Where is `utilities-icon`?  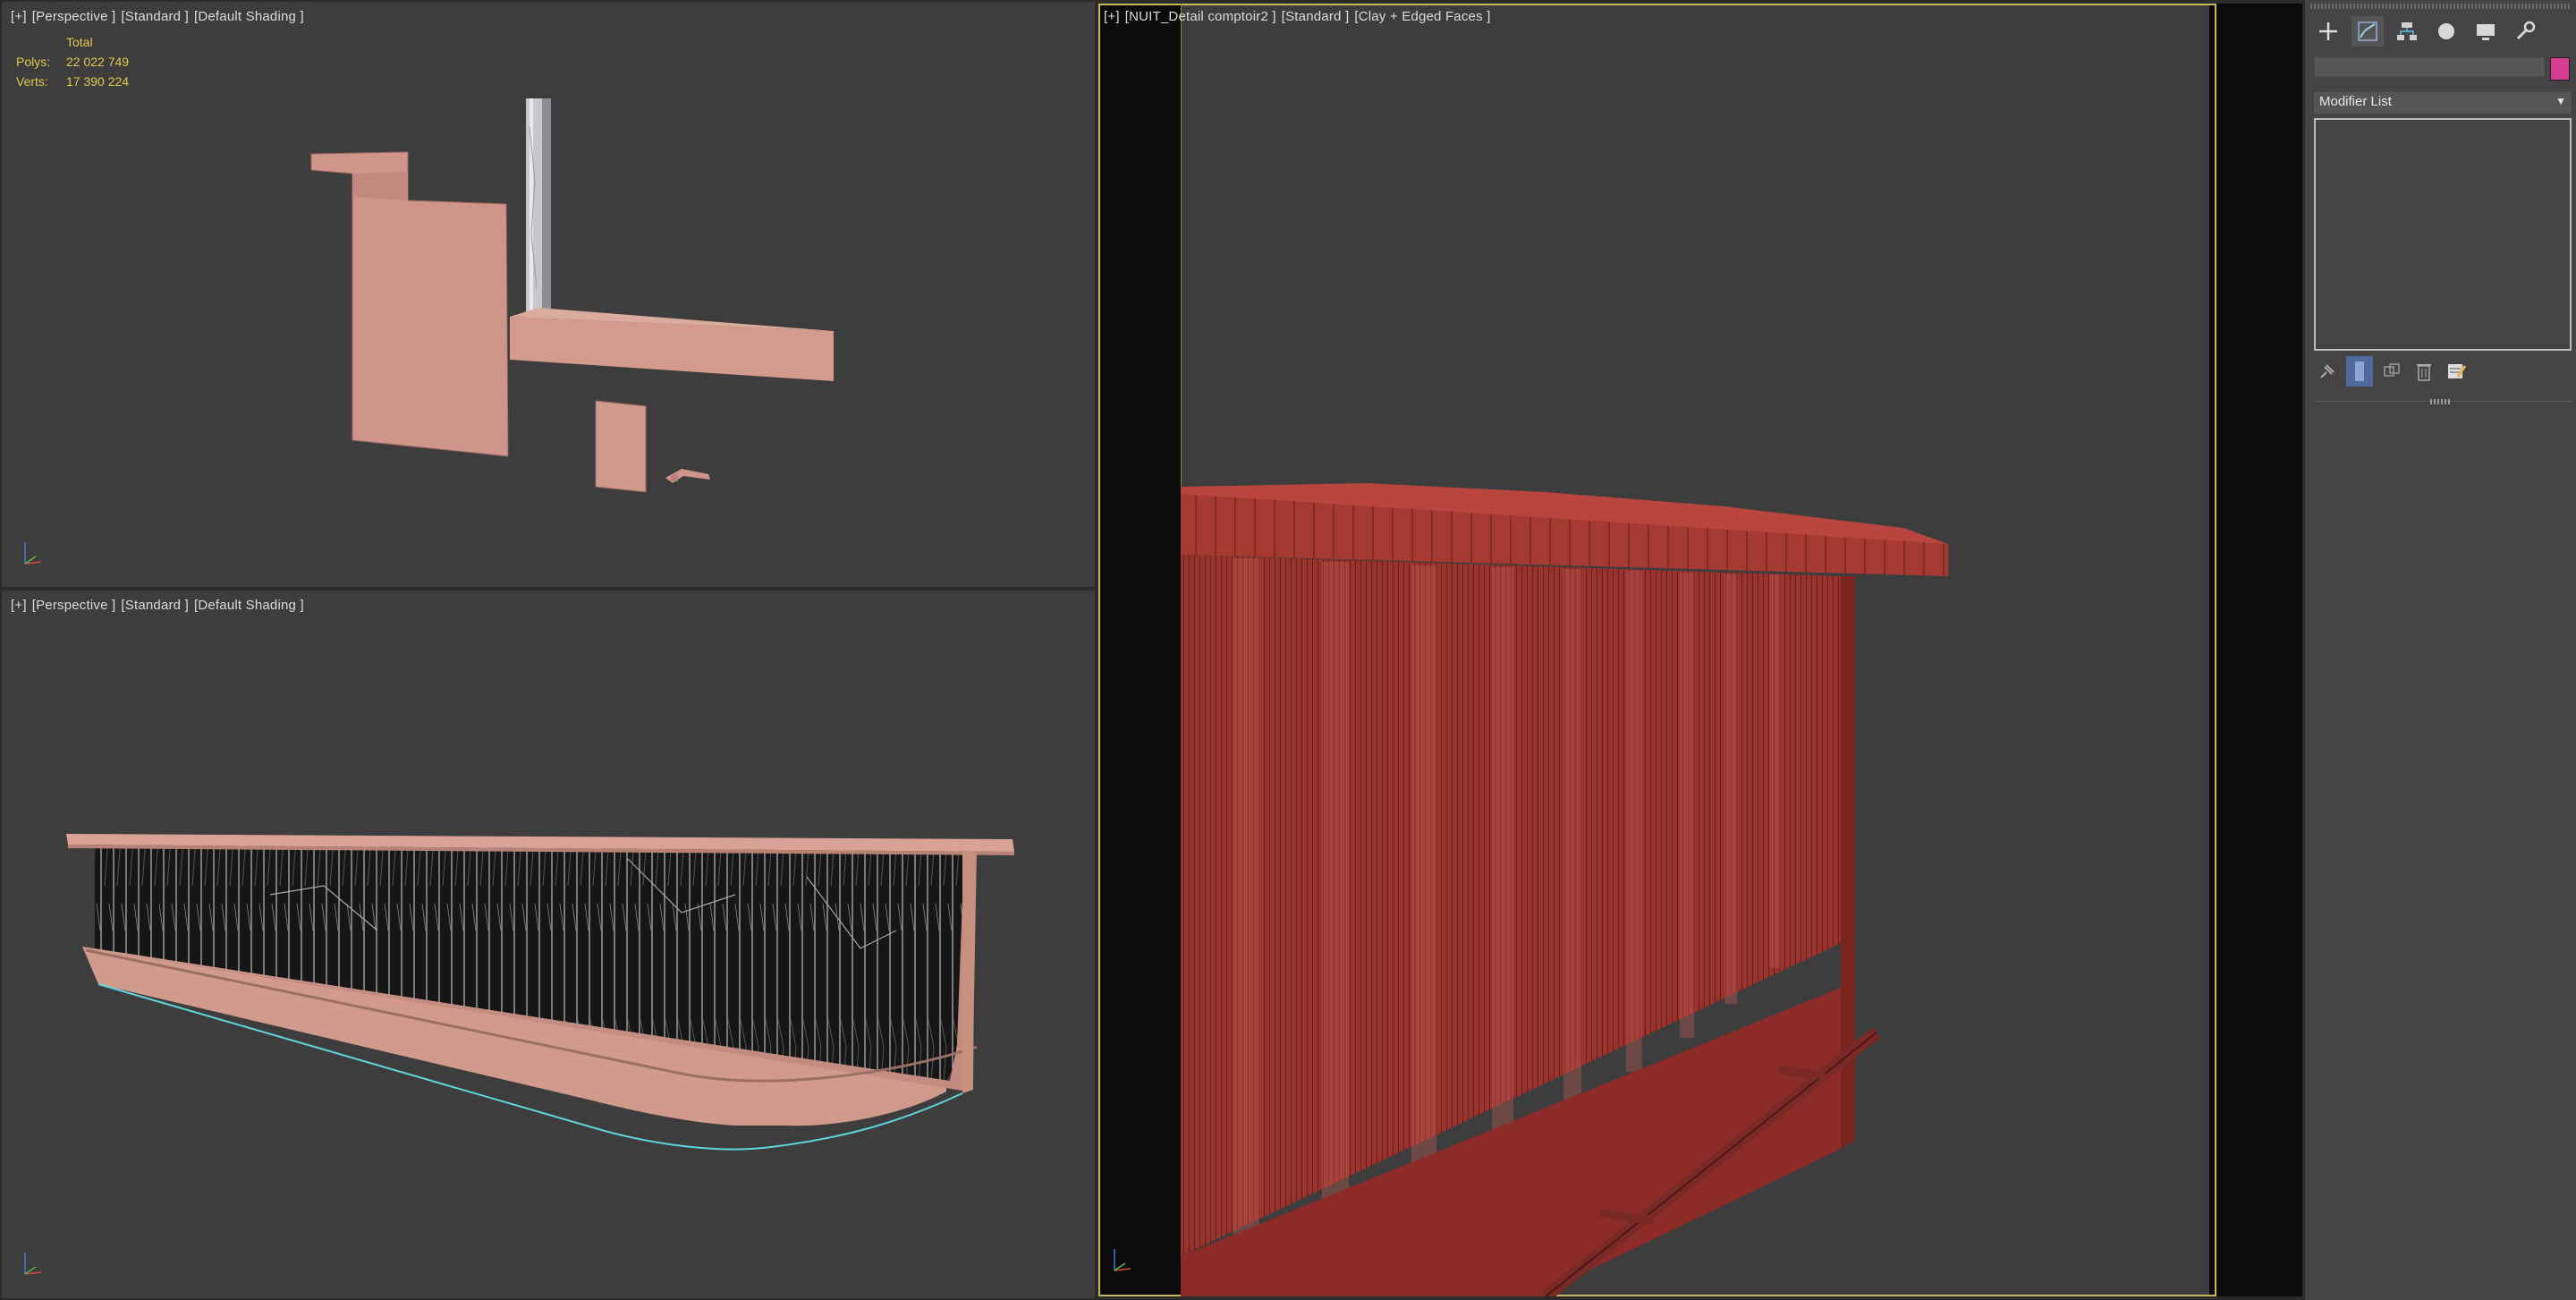 utilities-icon is located at coordinates (2526, 31).